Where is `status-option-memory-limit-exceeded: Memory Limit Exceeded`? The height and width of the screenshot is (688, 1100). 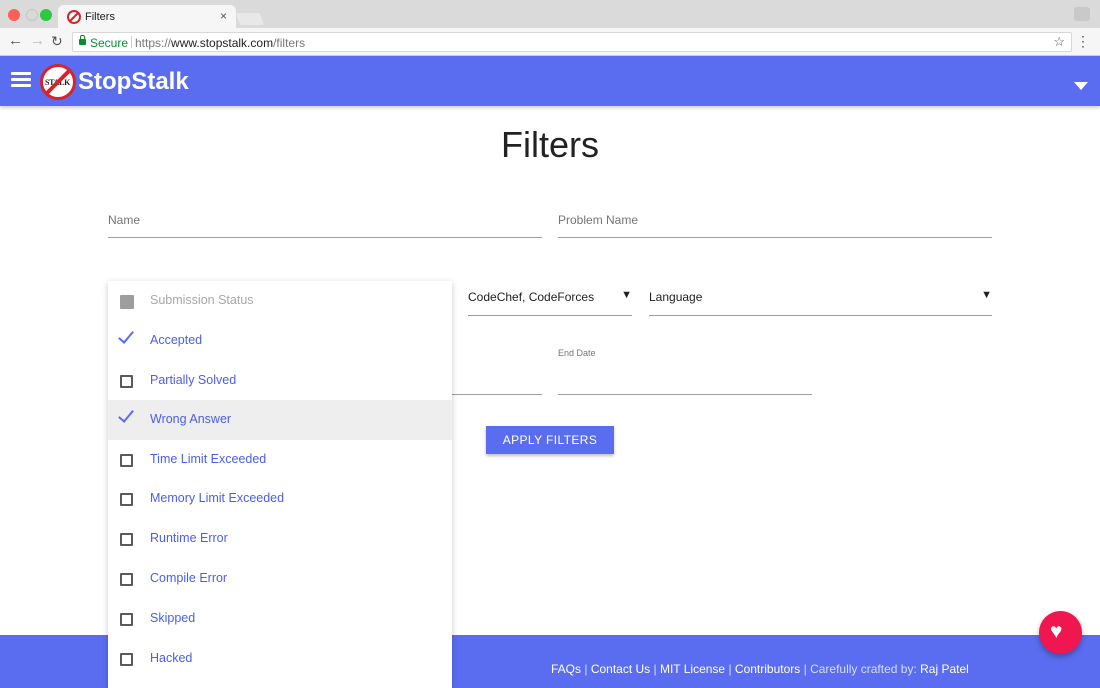 status-option-memory-limit-exceeded: Memory Limit Exceeded is located at coordinates (280, 499).